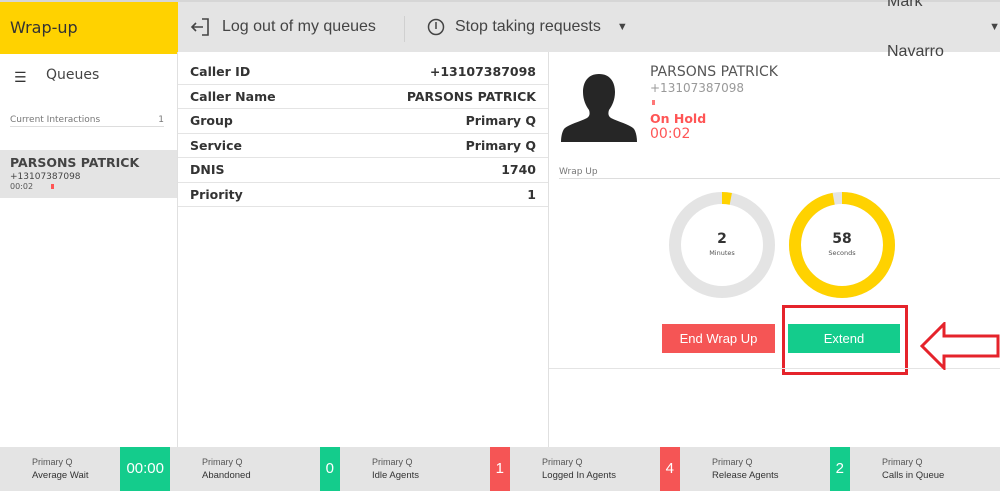 Image resolution: width=1000 pixels, height=491 pixels. I want to click on current-interactions-header: Current Interactions 1, so click(87, 121).